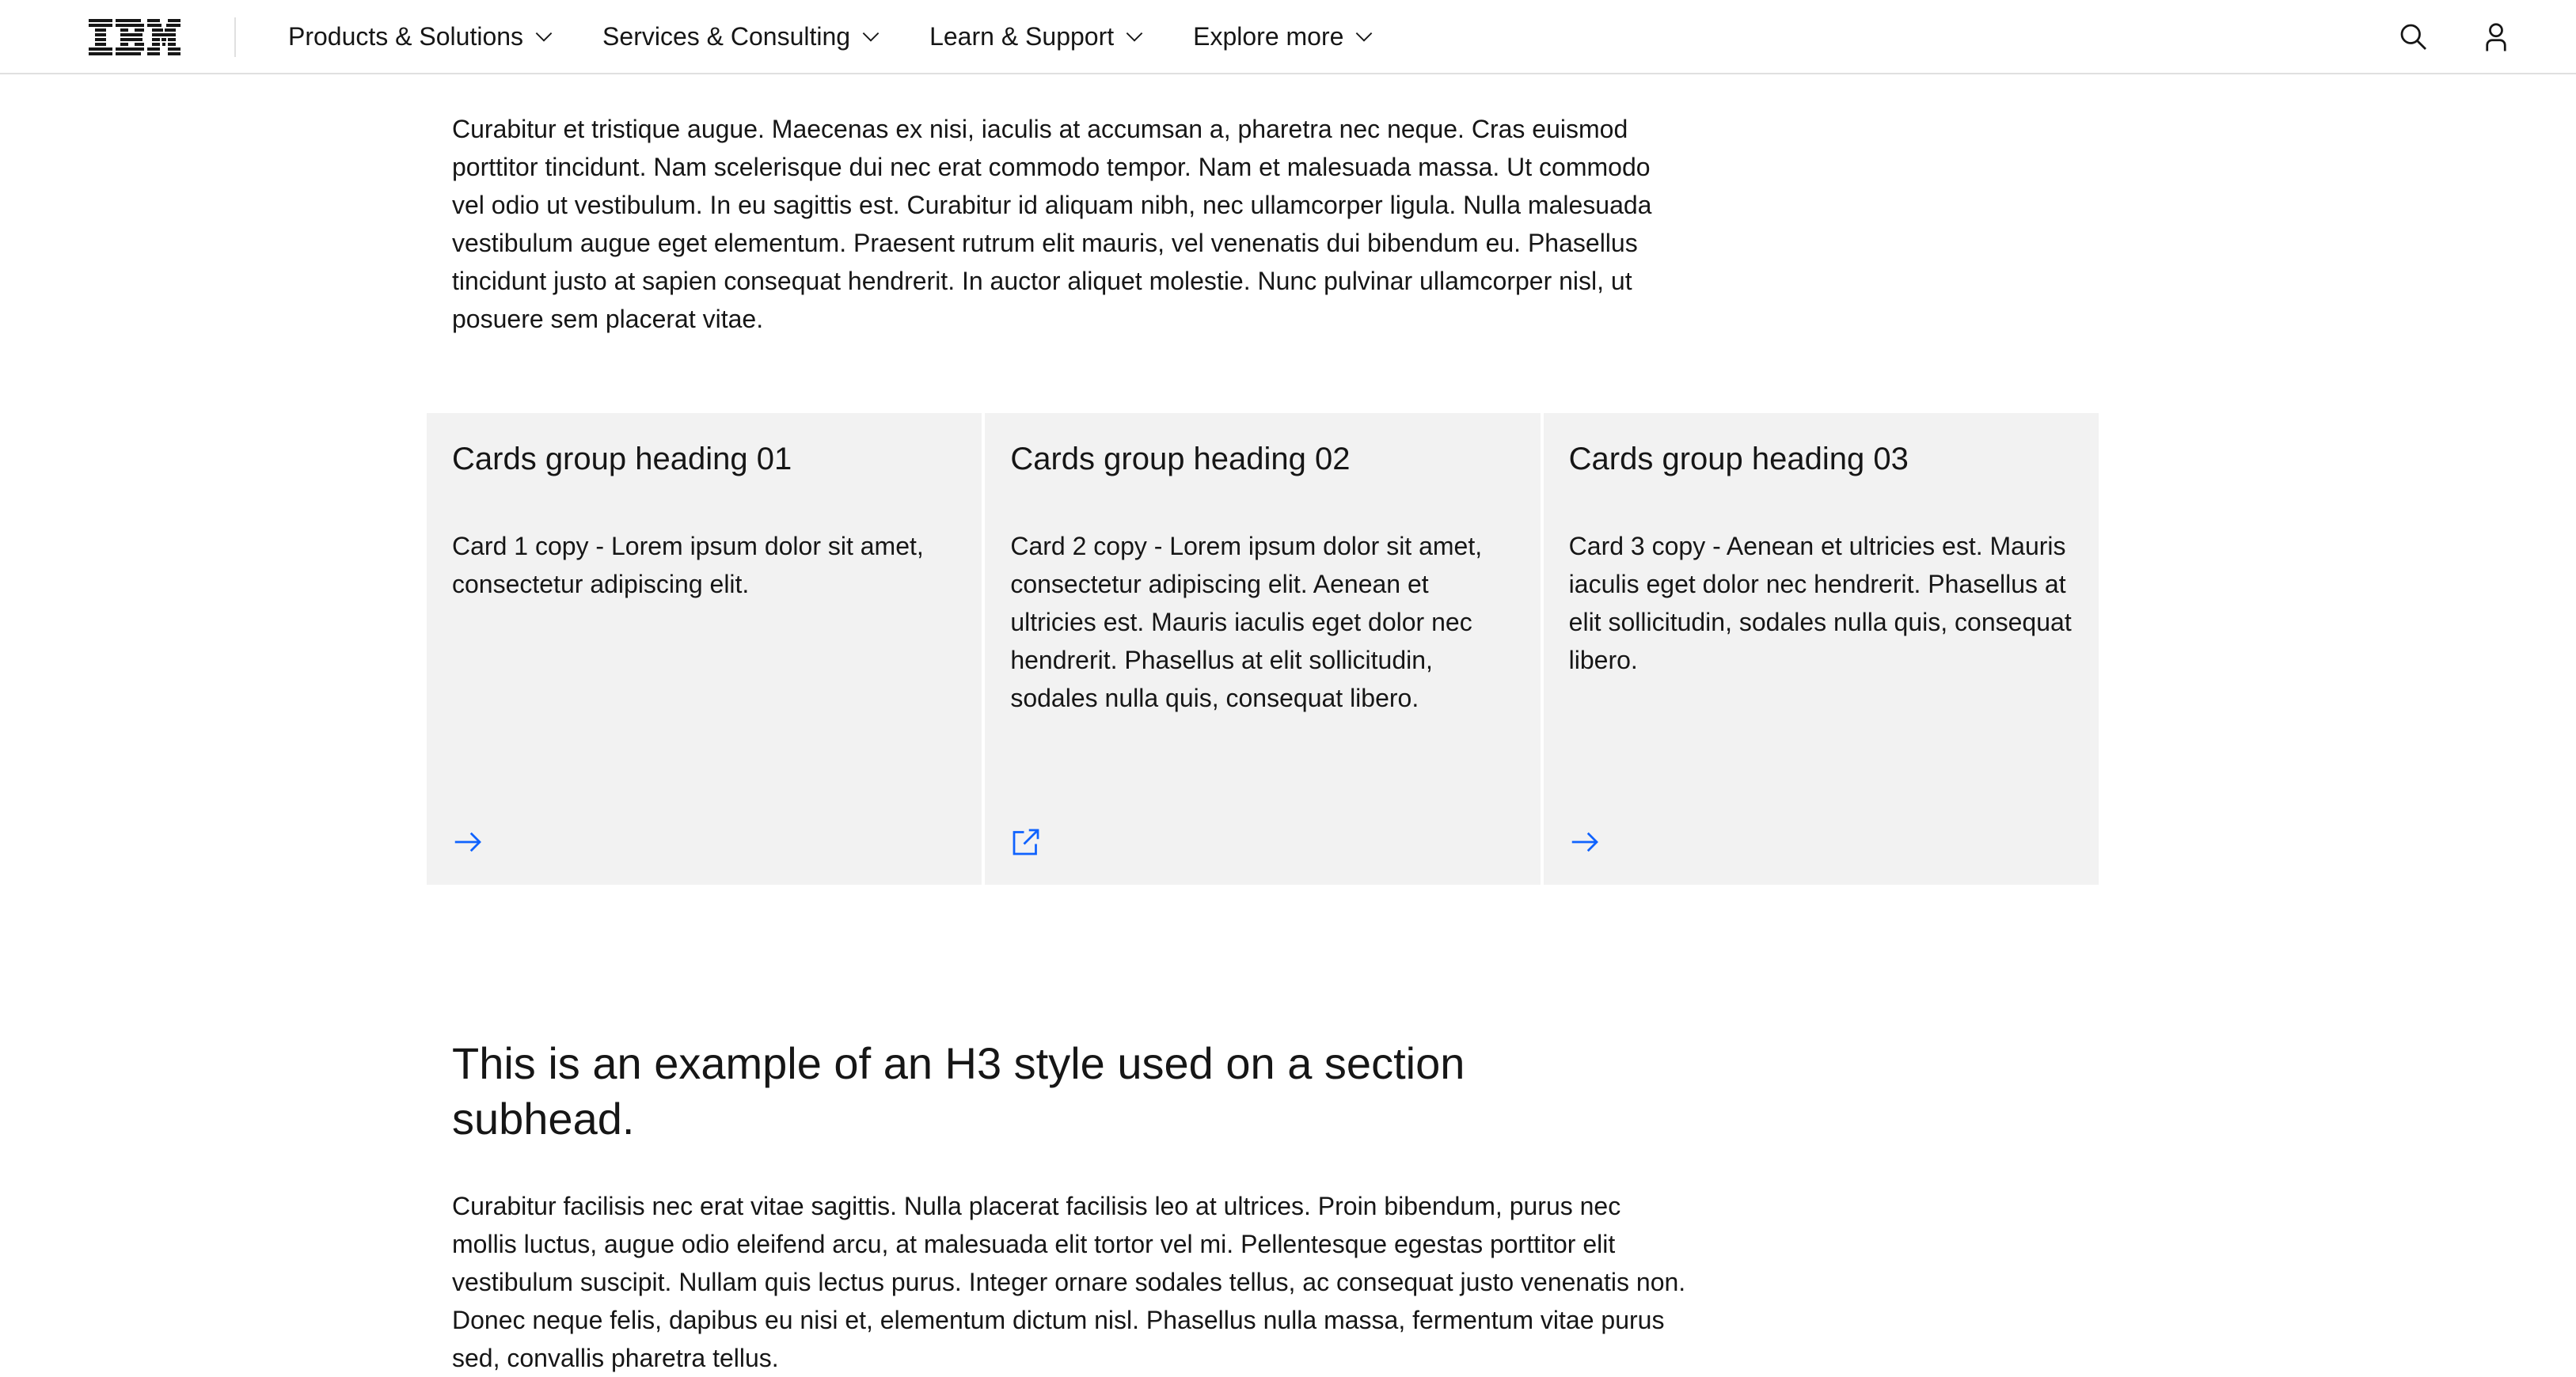 This screenshot has width=2576, height=1377. I want to click on card-heading: Cards group heading 01, so click(622, 459).